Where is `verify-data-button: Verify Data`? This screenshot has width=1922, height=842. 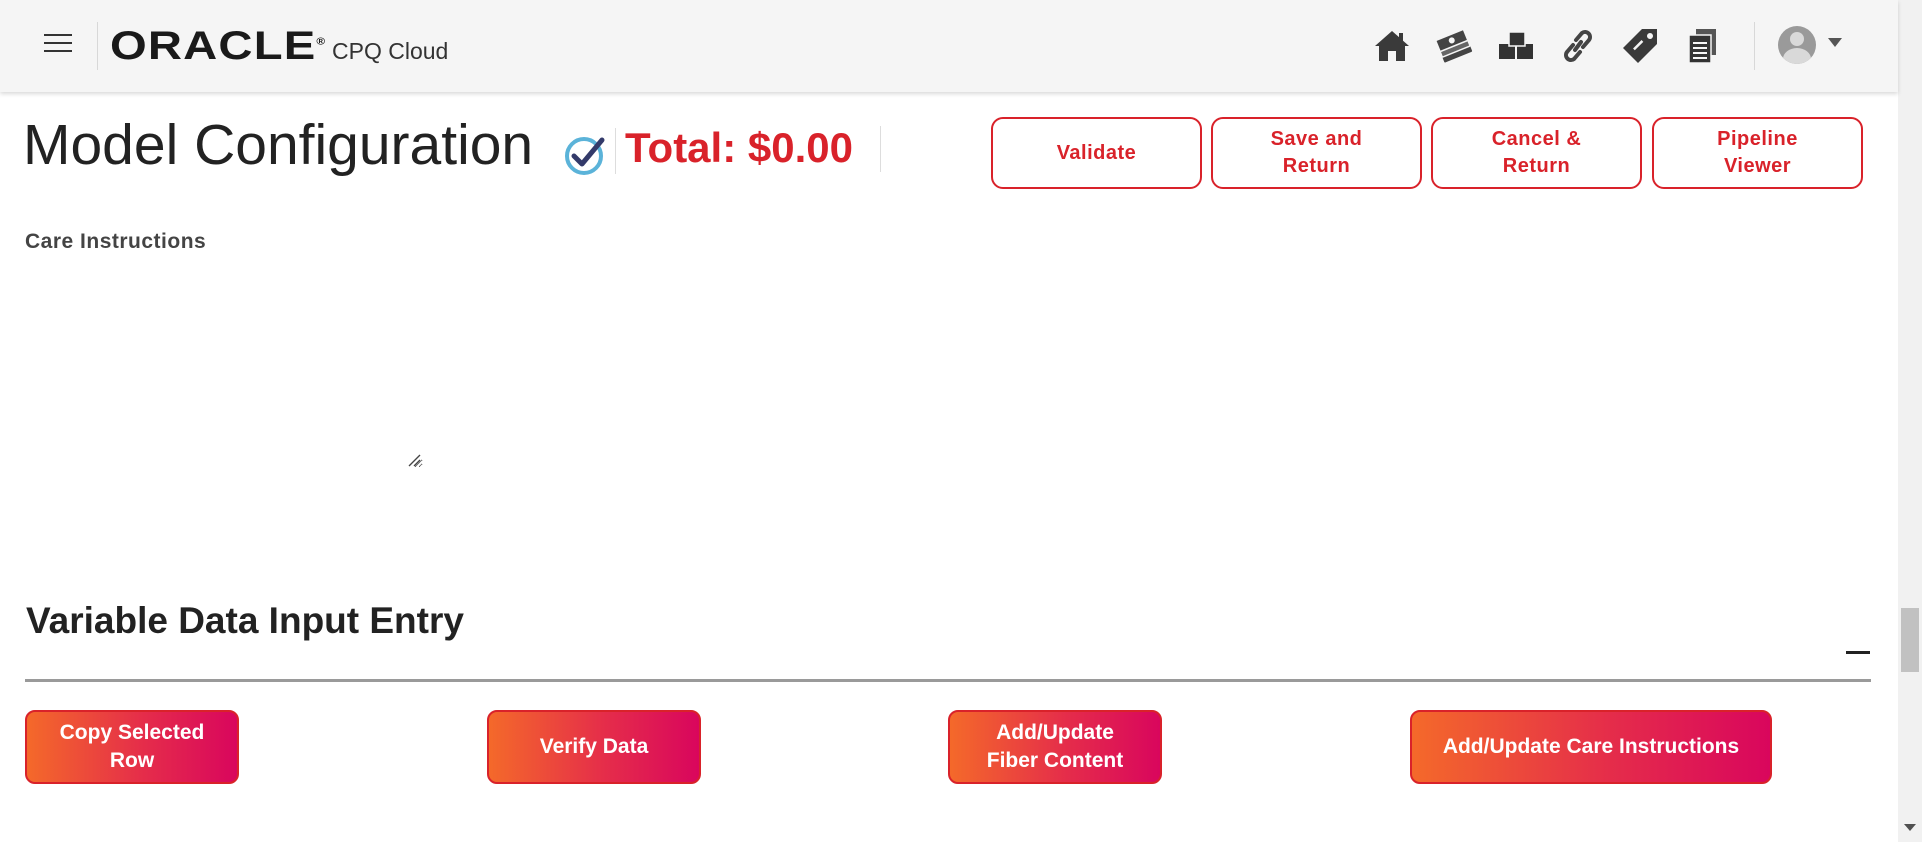
verify-data-button: Verify Data is located at coordinates (594, 747).